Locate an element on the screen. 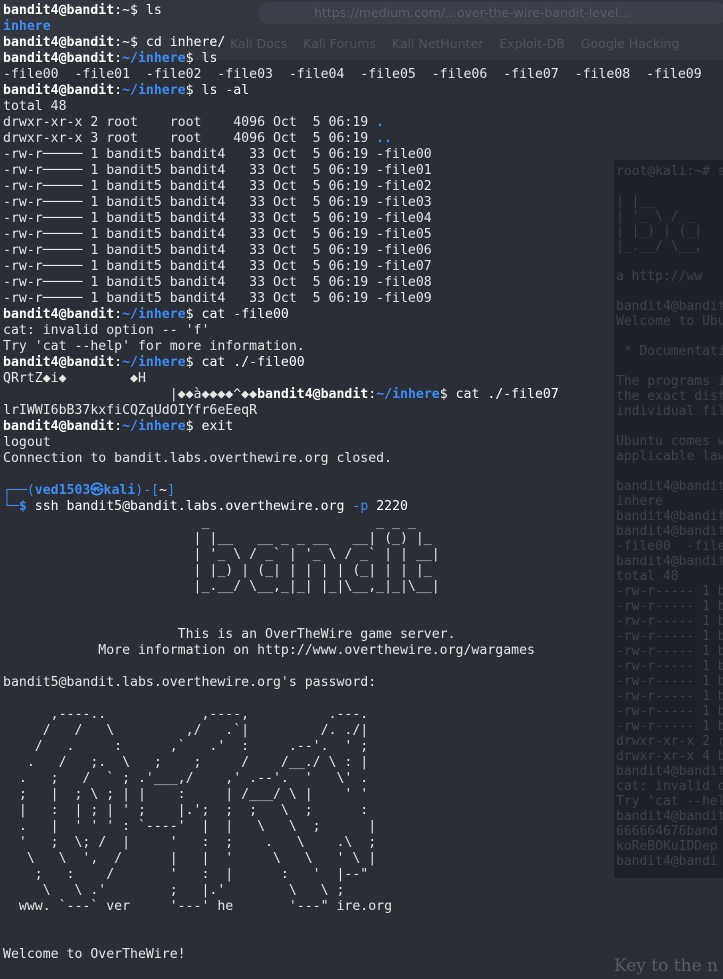 This screenshot has width=723, height=979. terminal-text-segment: ┌──( is located at coordinates (19, 490).